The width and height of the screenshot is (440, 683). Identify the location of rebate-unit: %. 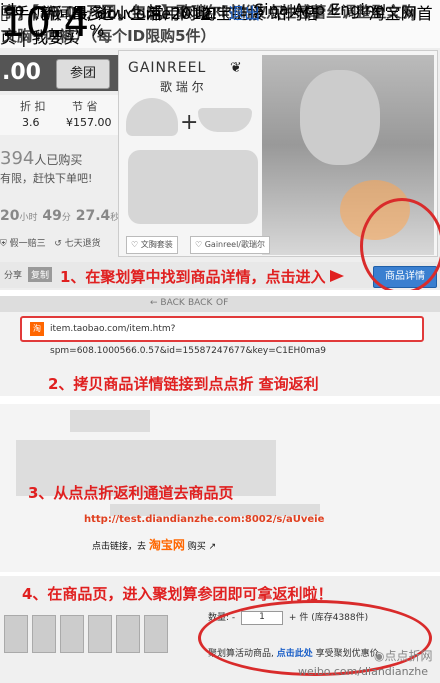
(97, 30).